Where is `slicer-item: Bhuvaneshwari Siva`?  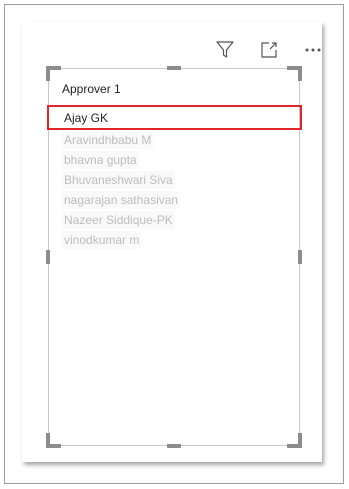
slicer-item: Bhuvaneshwari Siva is located at coordinates (118, 180).